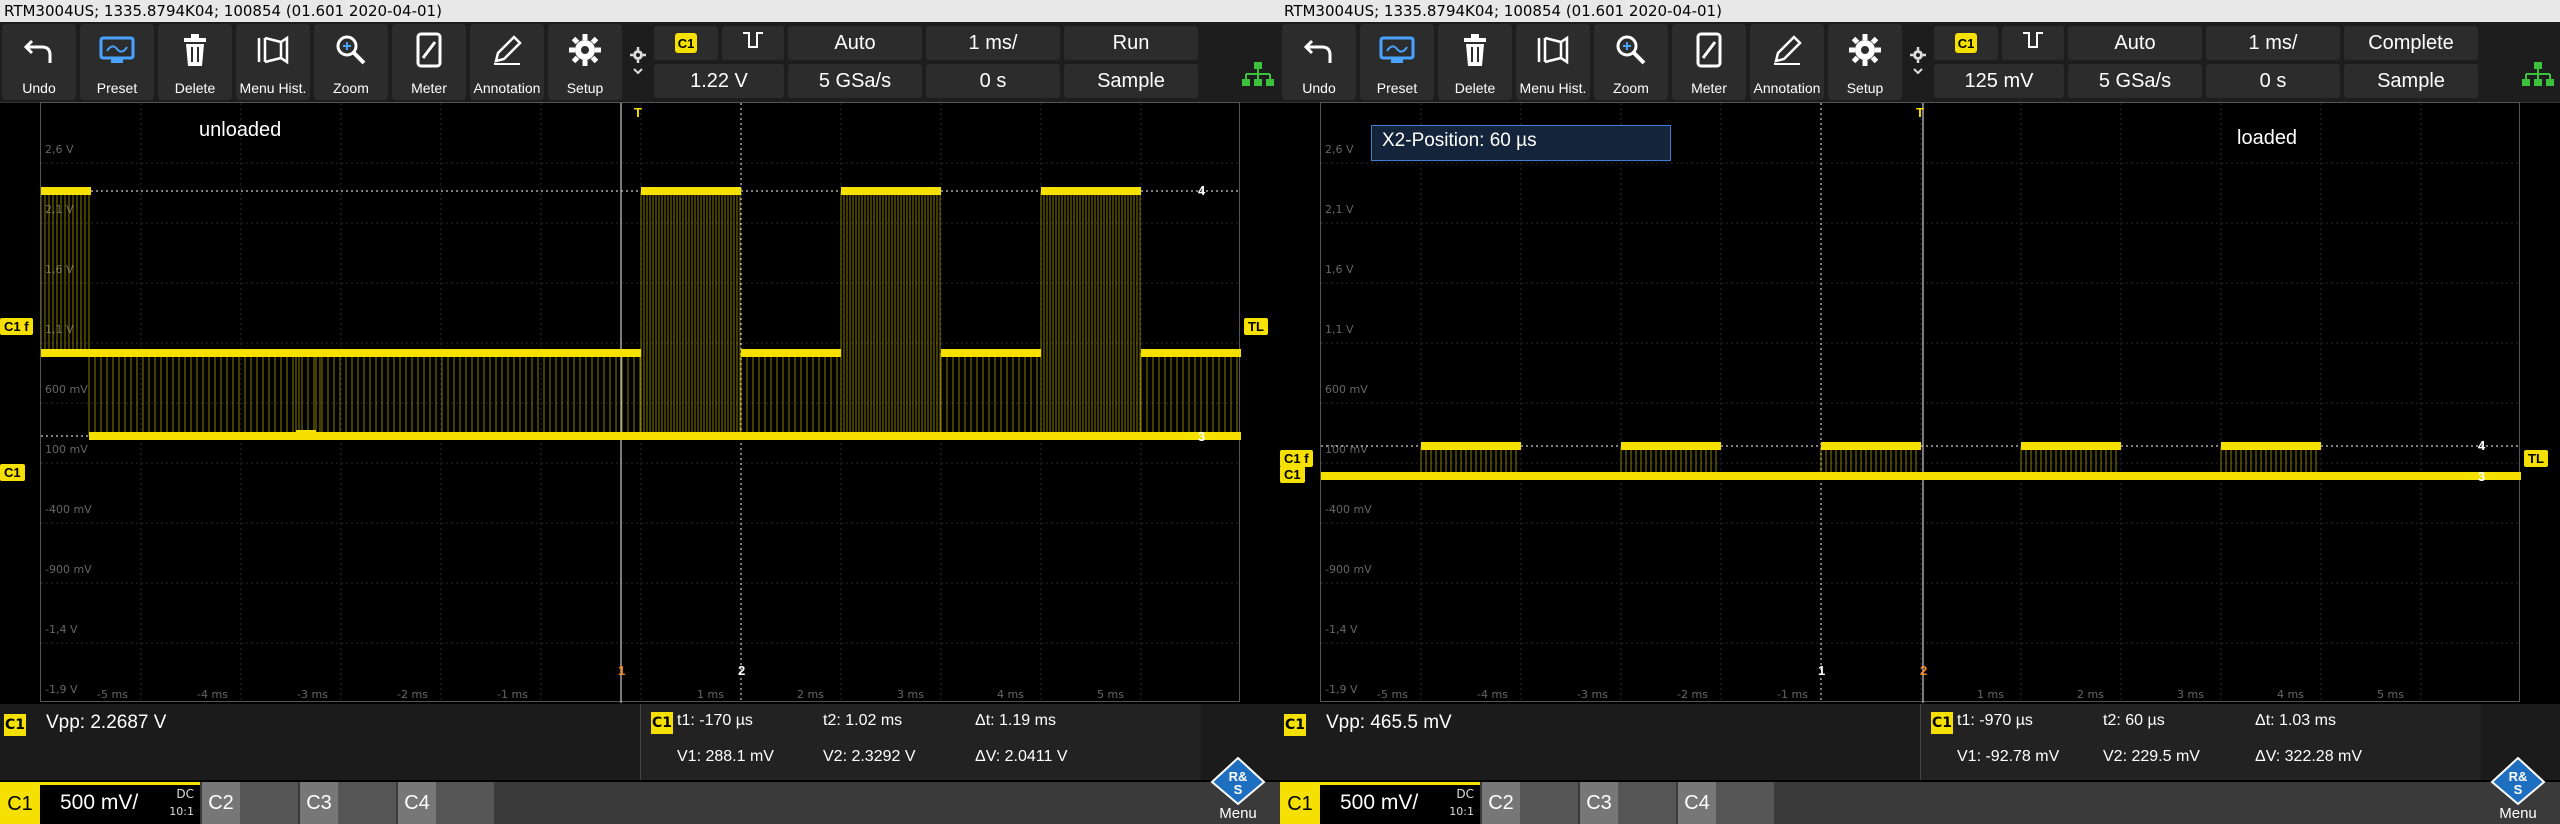  Describe the element at coordinates (61, 629) in the screenshot. I see `y-tick-label: -1,4 V` at that location.